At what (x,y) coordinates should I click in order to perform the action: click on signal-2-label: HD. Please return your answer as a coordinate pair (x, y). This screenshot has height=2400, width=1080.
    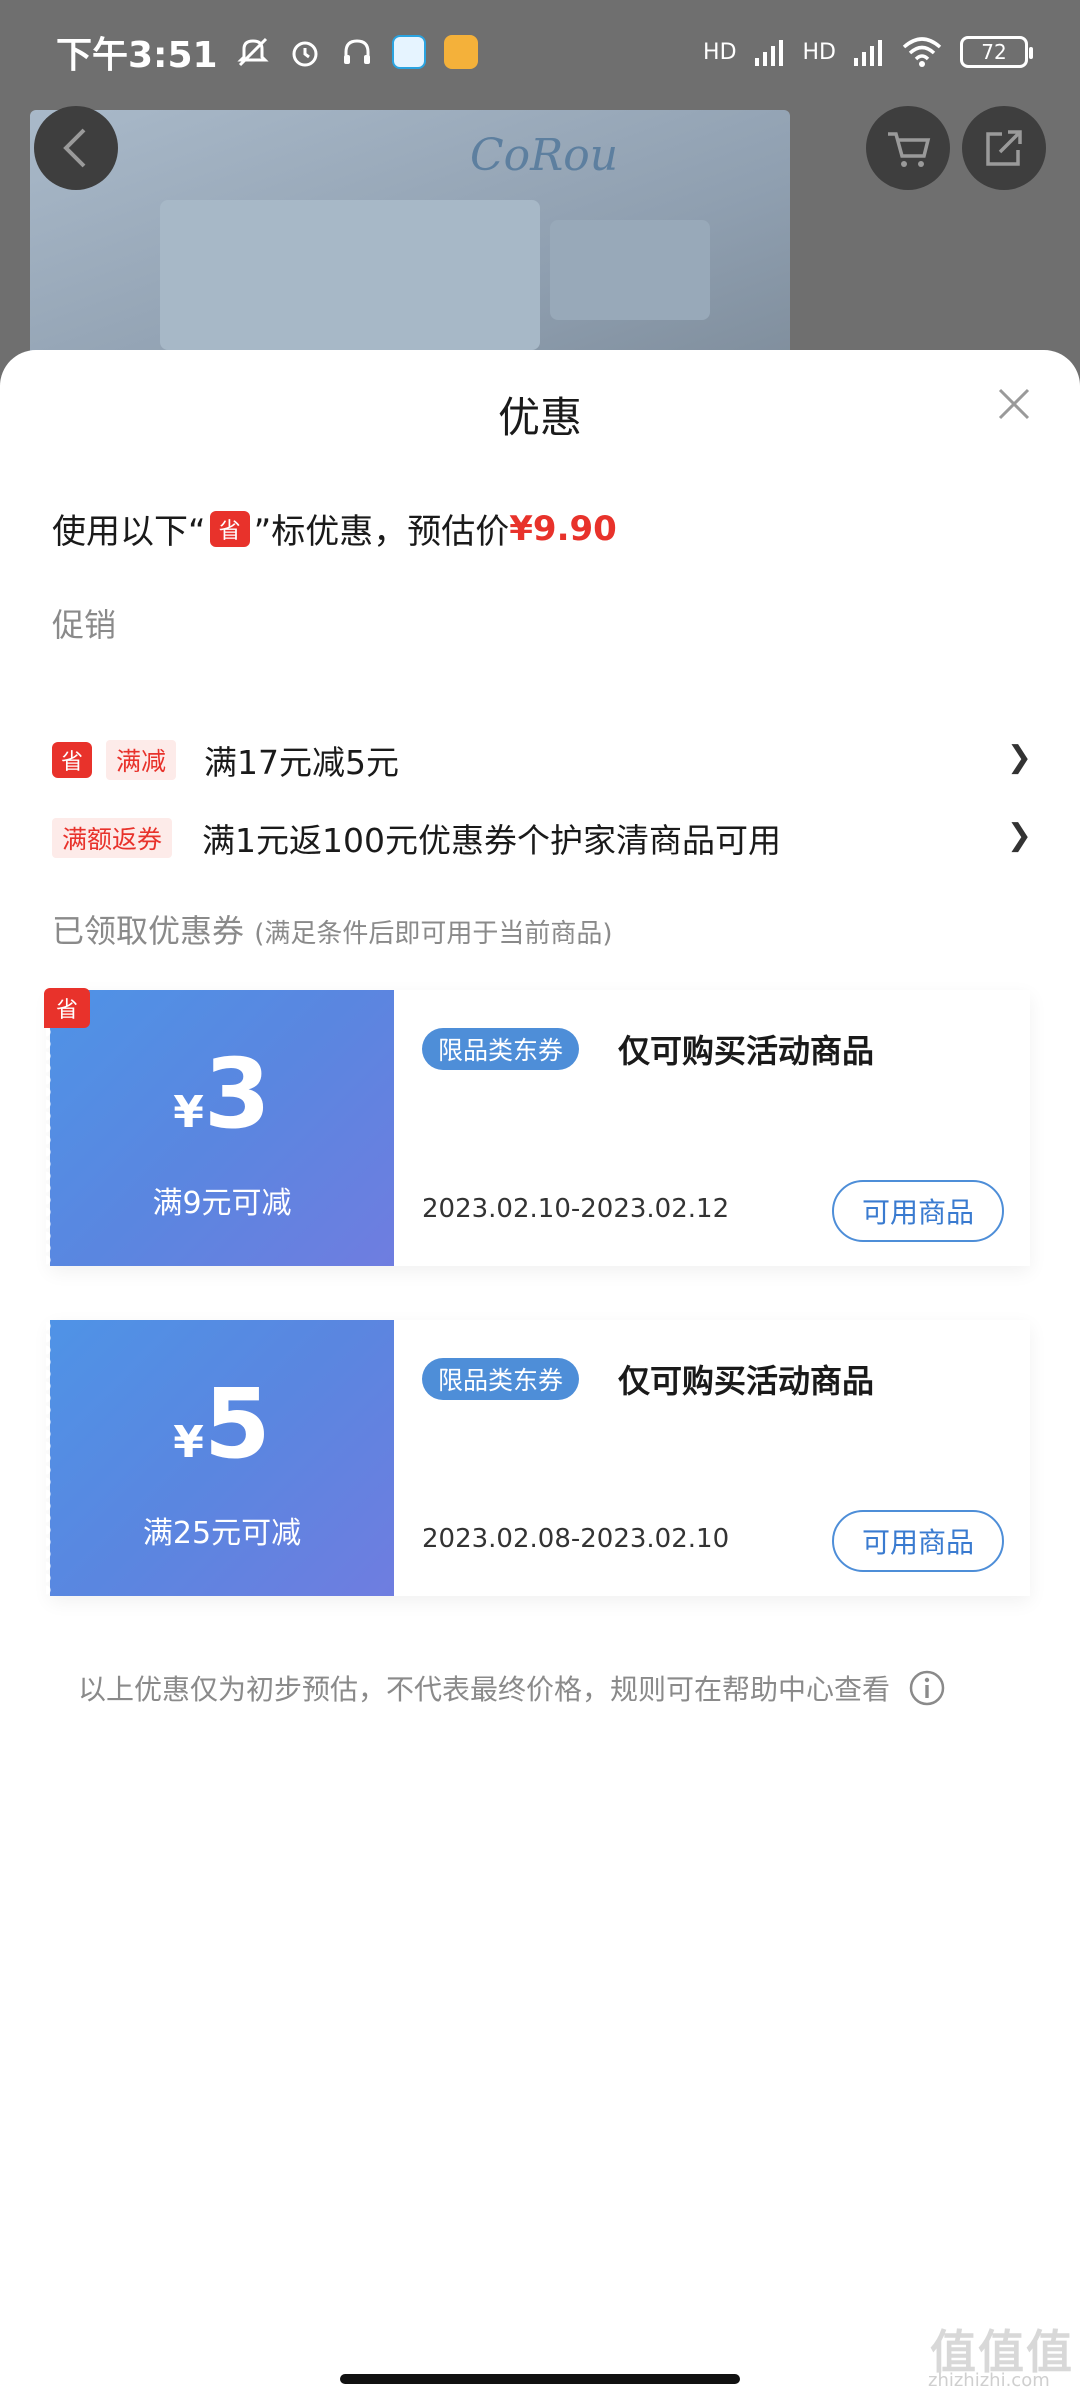
    Looking at the image, I should click on (819, 52).